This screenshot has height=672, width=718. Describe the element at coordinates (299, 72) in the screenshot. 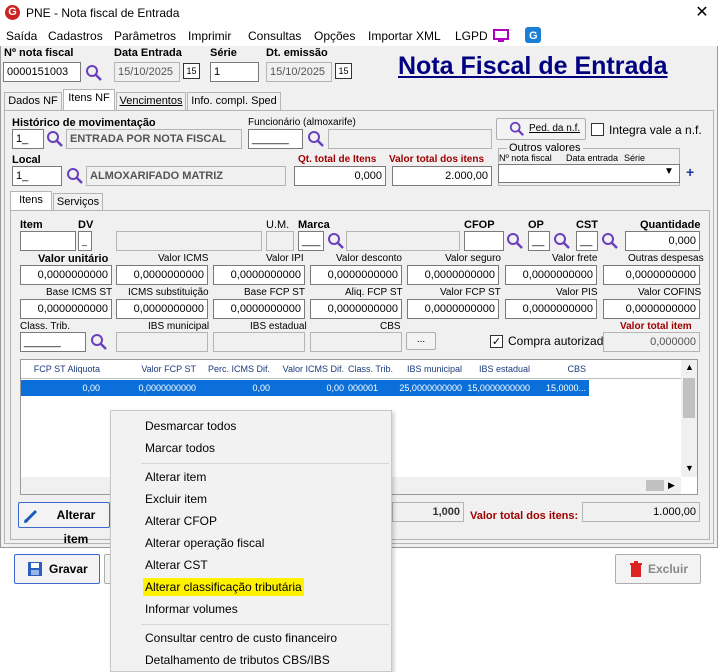

I see `dt-emissao-field: 15/10/2025` at that location.